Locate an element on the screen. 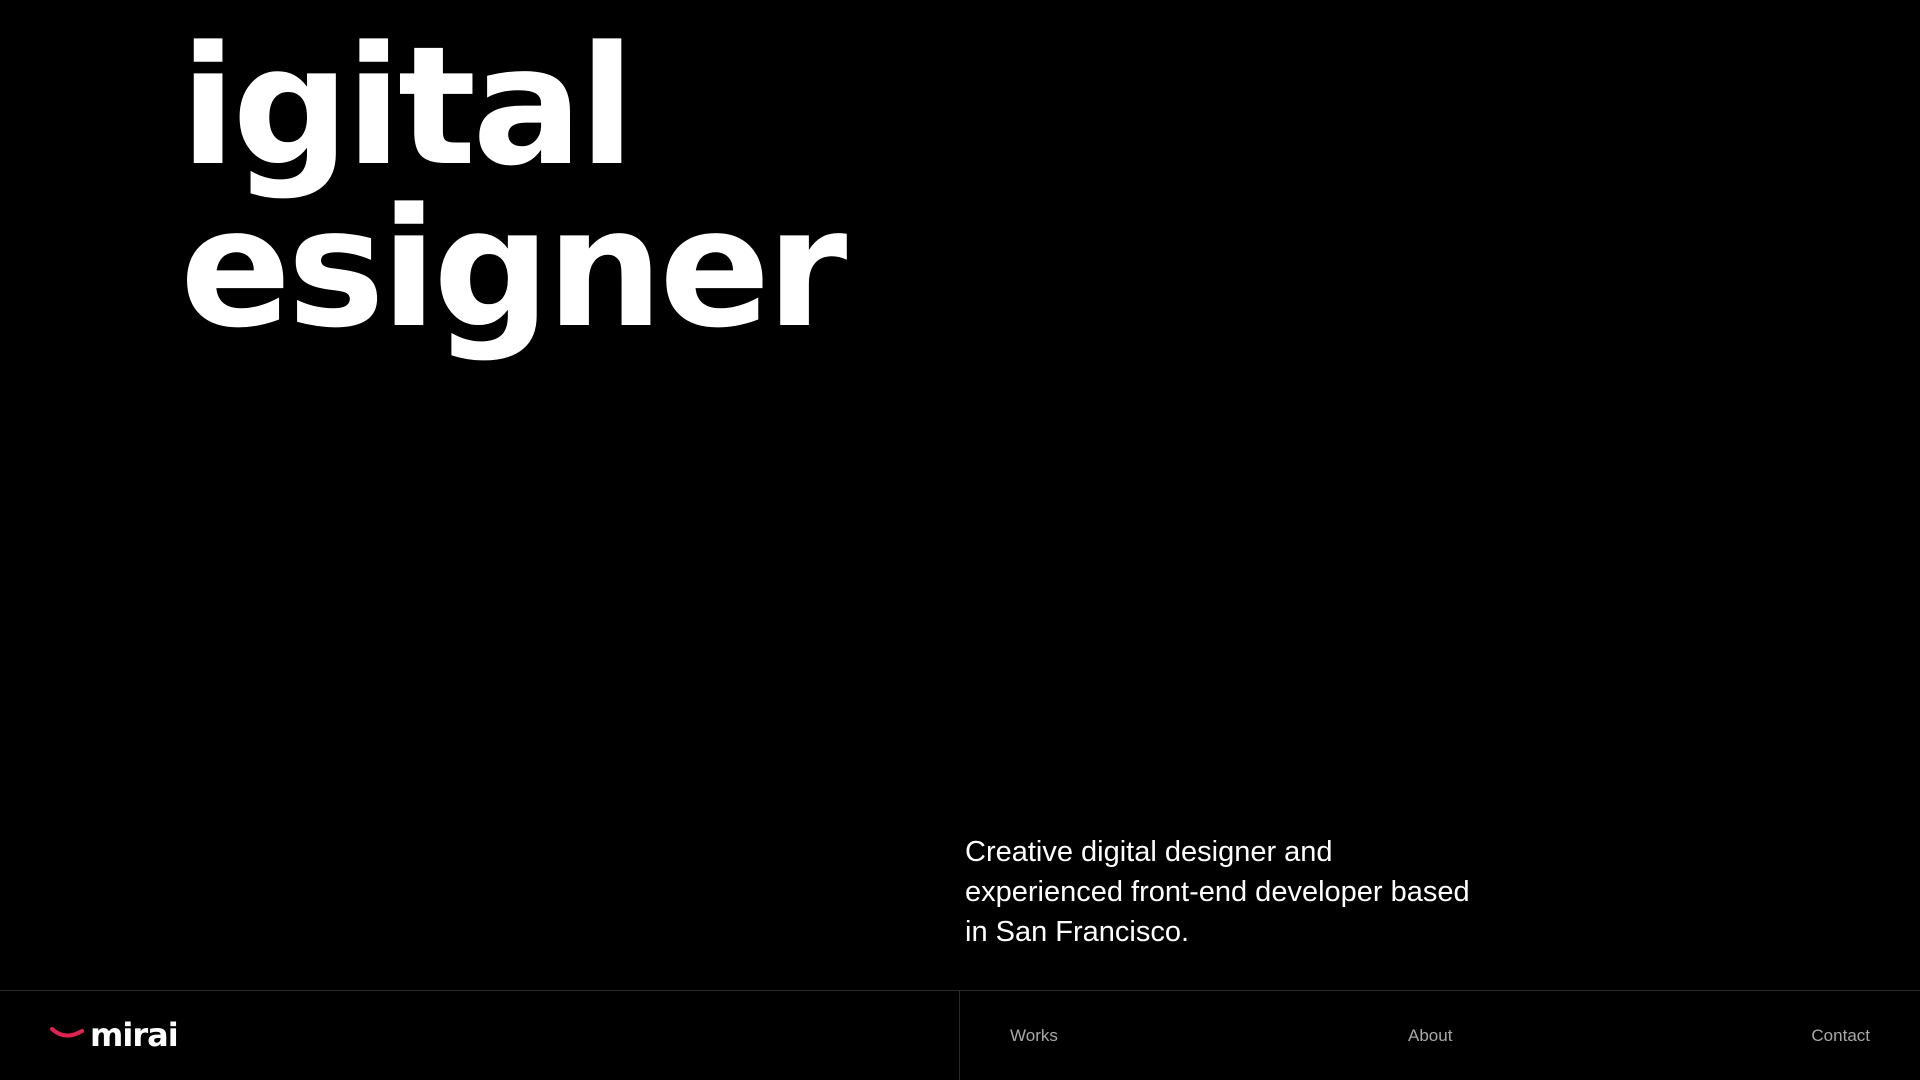 Image resolution: width=1920 pixels, height=1080 pixels. hero-heading: igital esigner is located at coordinates (513, 187).